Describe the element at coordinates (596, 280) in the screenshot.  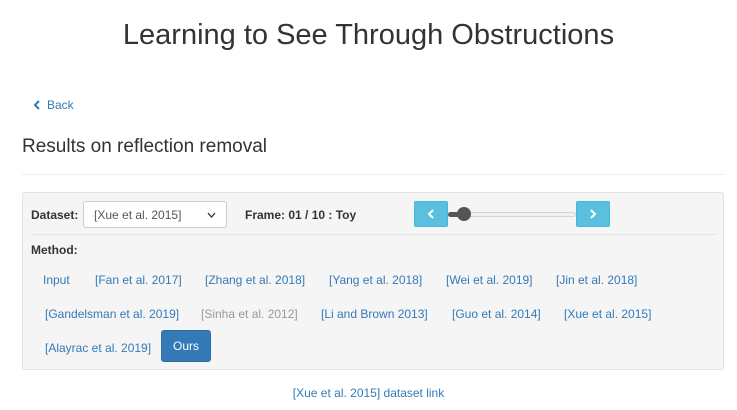
I see `method-jin-2018: [Jin et al. 2018]` at that location.